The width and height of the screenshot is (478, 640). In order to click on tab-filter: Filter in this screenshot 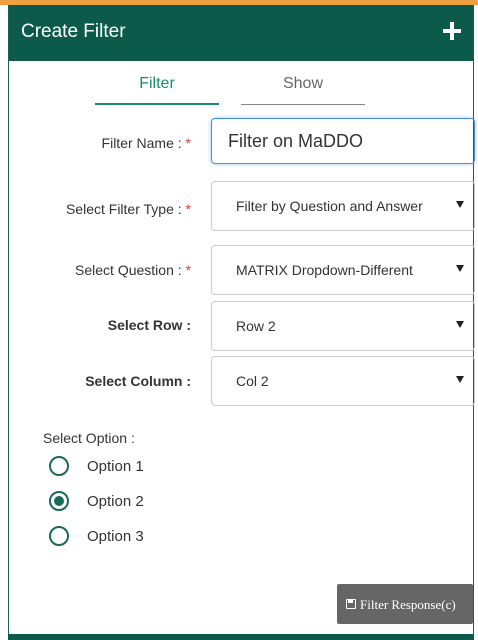, I will do `click(157, 90)`.